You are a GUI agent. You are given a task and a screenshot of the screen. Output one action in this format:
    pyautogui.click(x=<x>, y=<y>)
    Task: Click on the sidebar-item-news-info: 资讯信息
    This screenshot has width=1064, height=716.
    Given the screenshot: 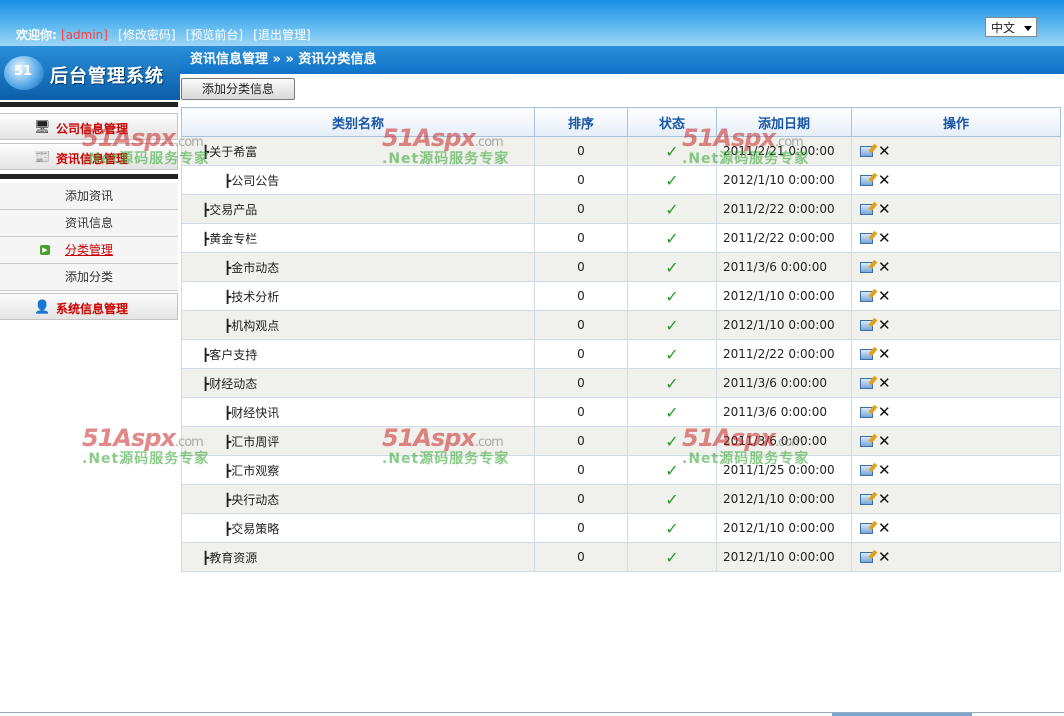 What is the action you would take?
    pyautogui.click(x=89, y=223)
    